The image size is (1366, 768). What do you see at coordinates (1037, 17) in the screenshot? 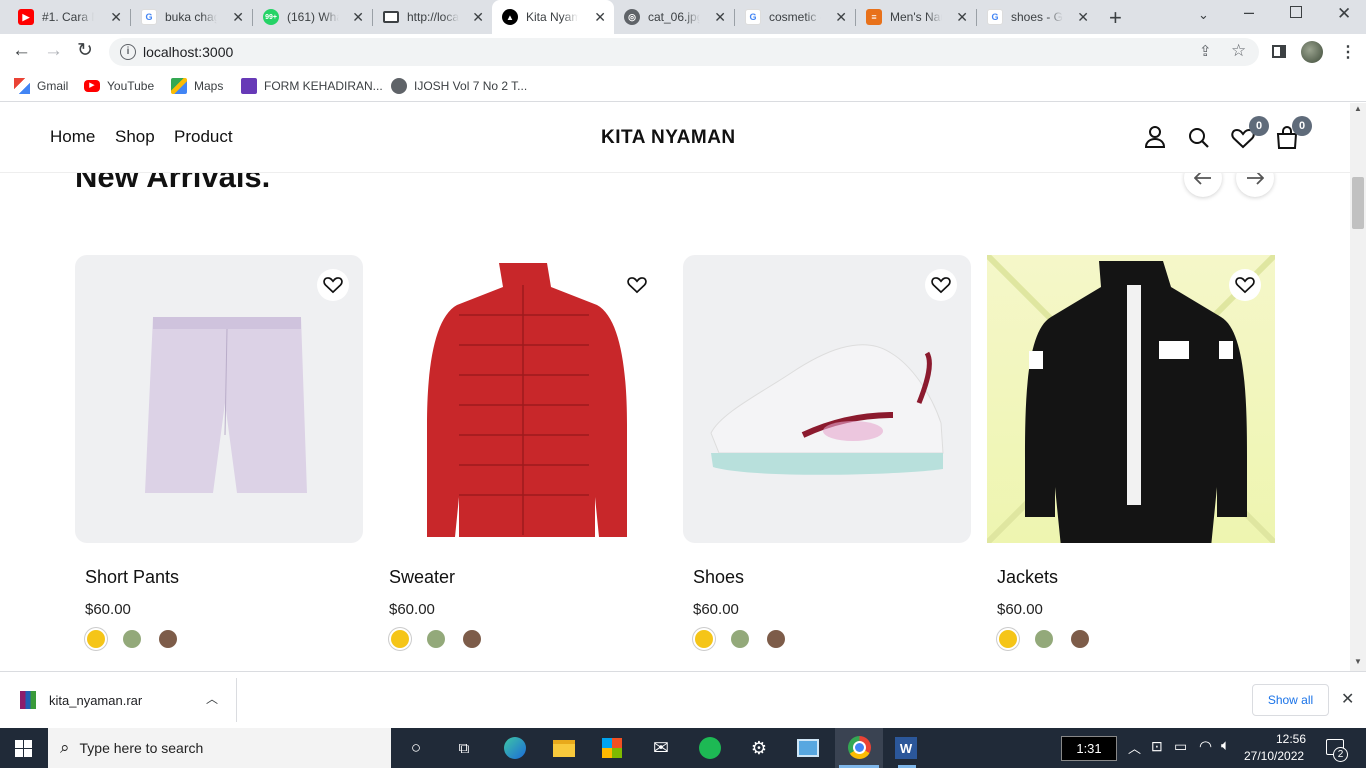
I see `tab-google-shoes: G shoes - Go ✕` at bounding box center [1037, 17].